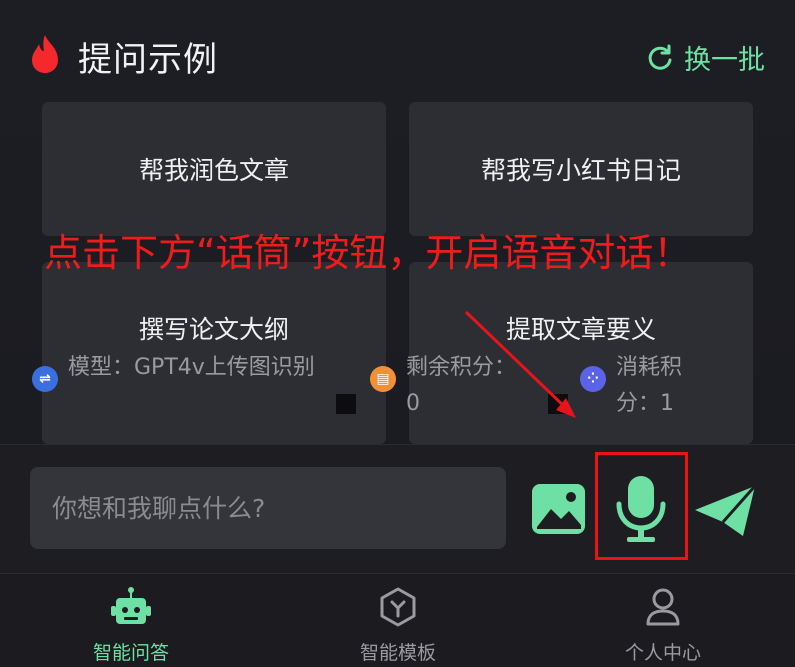 The width and height of the screenshot is (795, 667). I want to click on tab-smart-qa: 智能问答, so click(131, 620).